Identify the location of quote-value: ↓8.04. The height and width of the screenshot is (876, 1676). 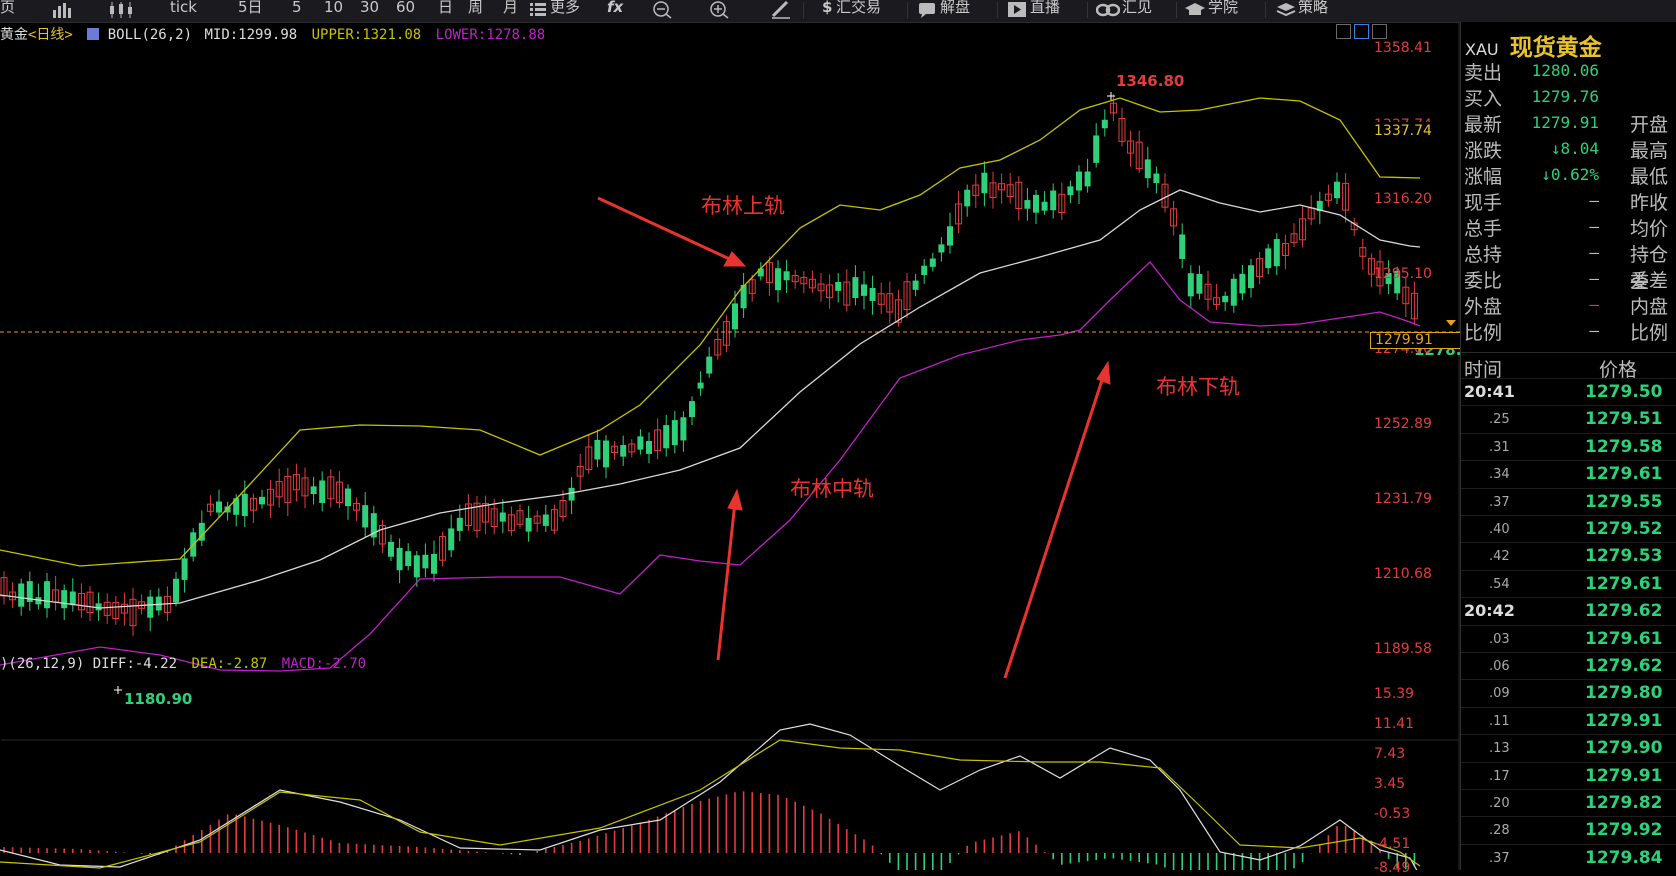
(1574, 148).